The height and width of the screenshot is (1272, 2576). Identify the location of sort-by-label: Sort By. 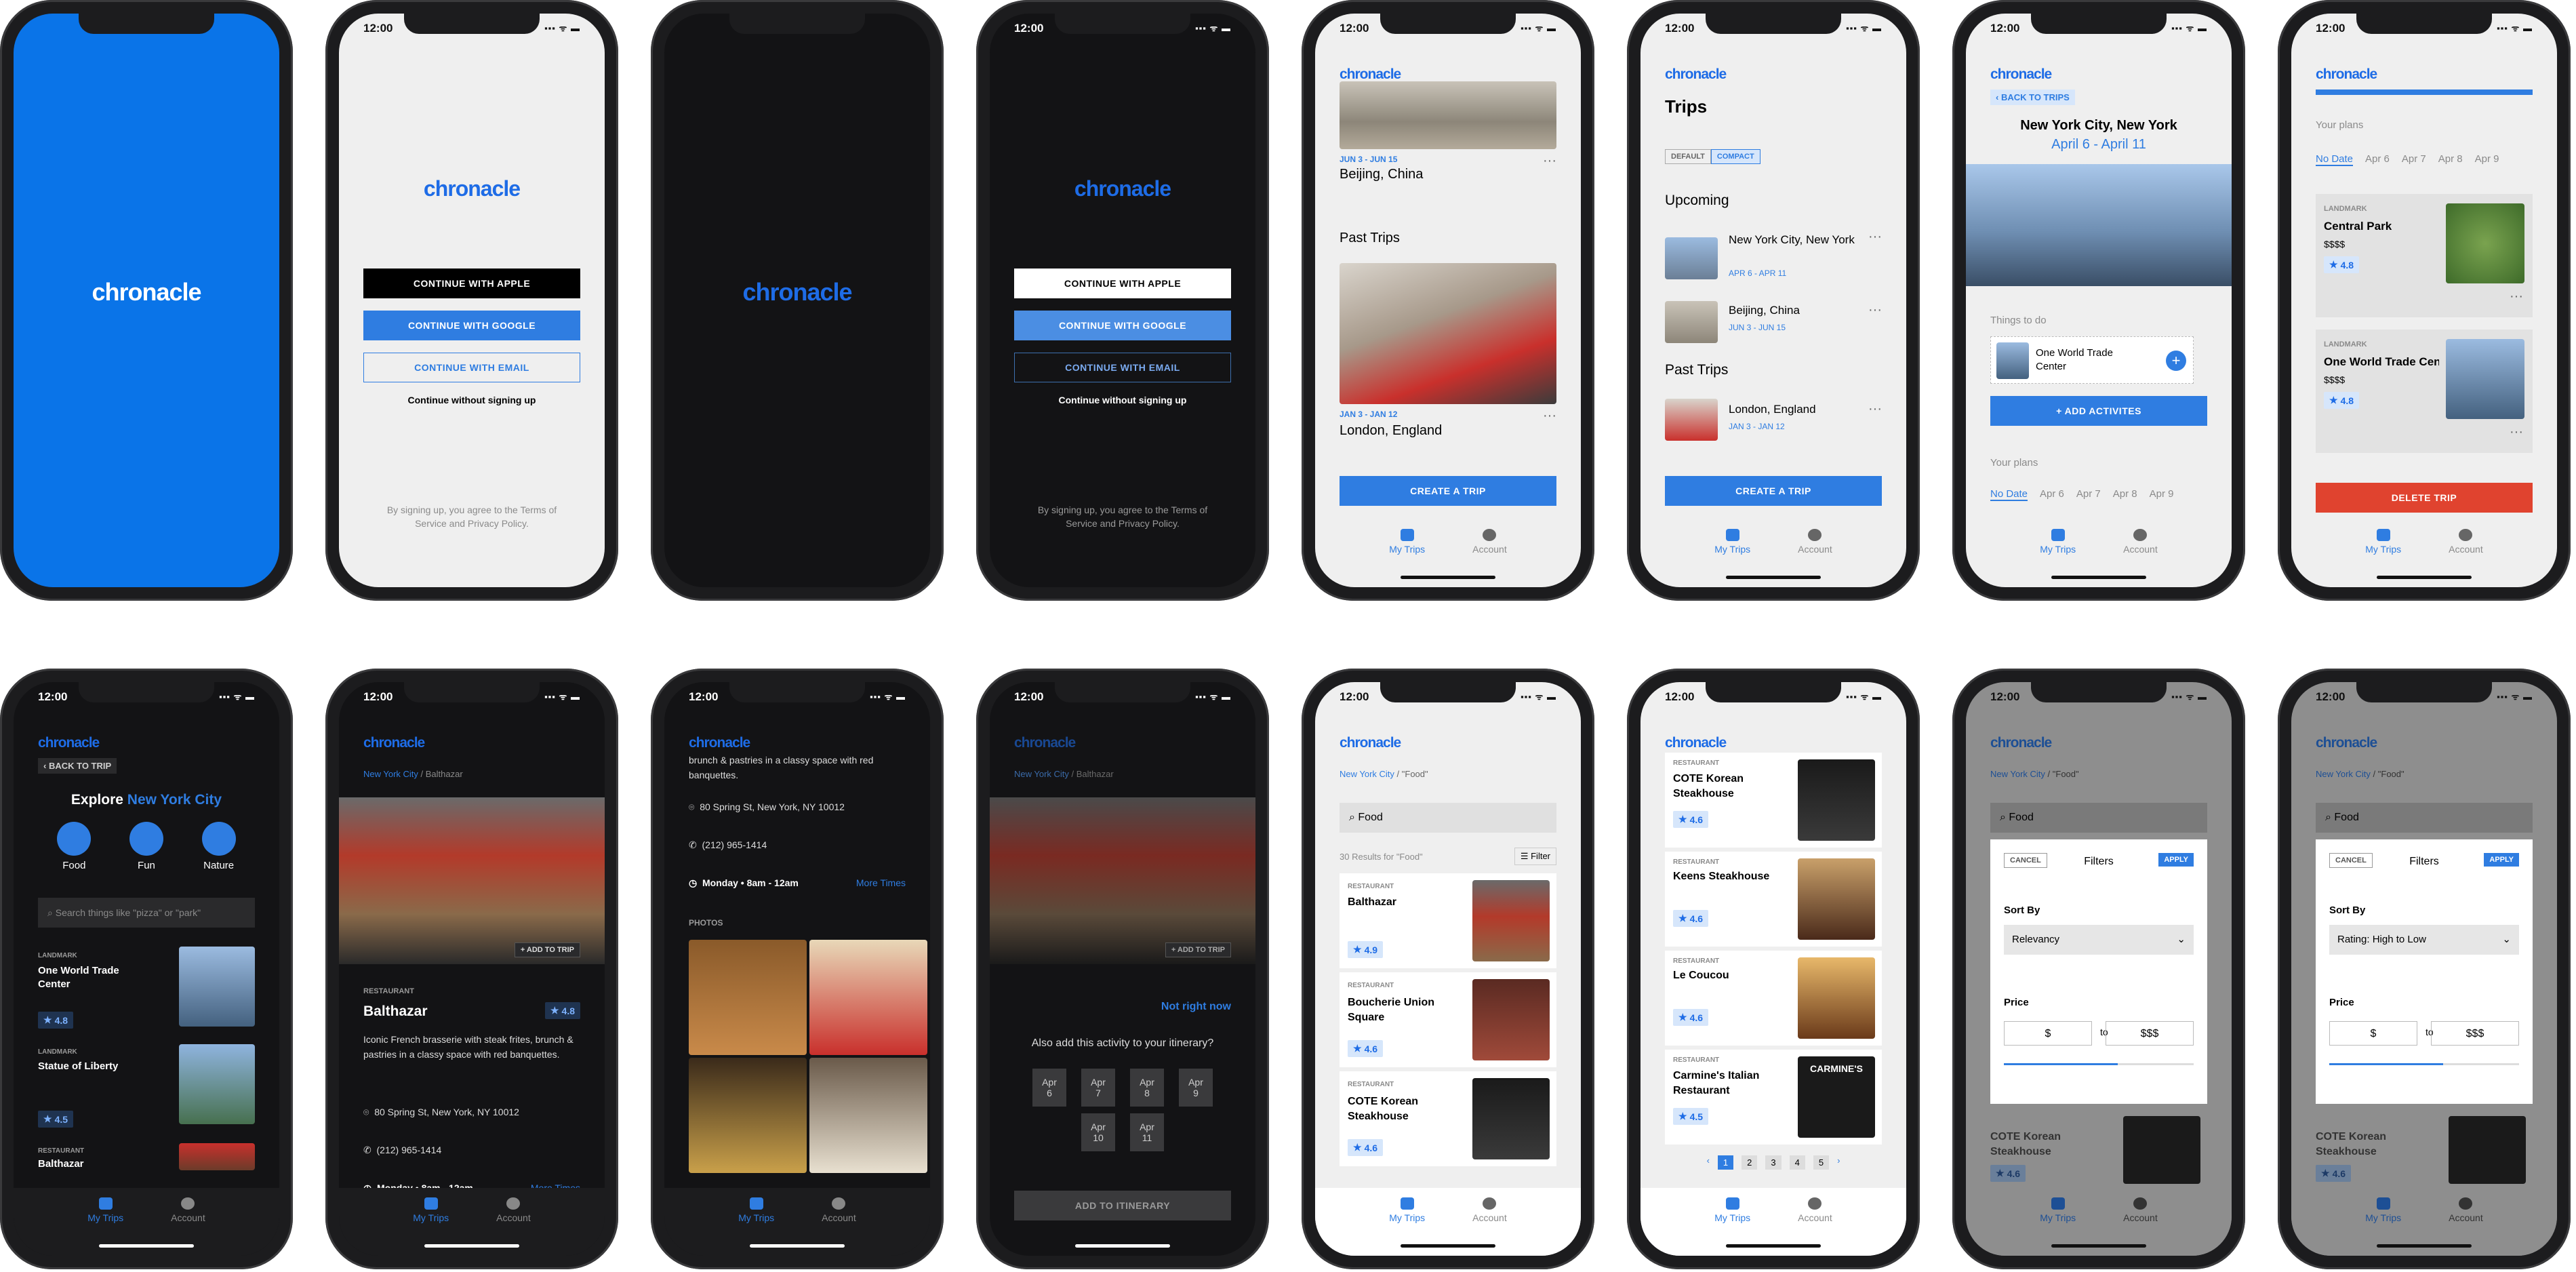
(2022, 910).